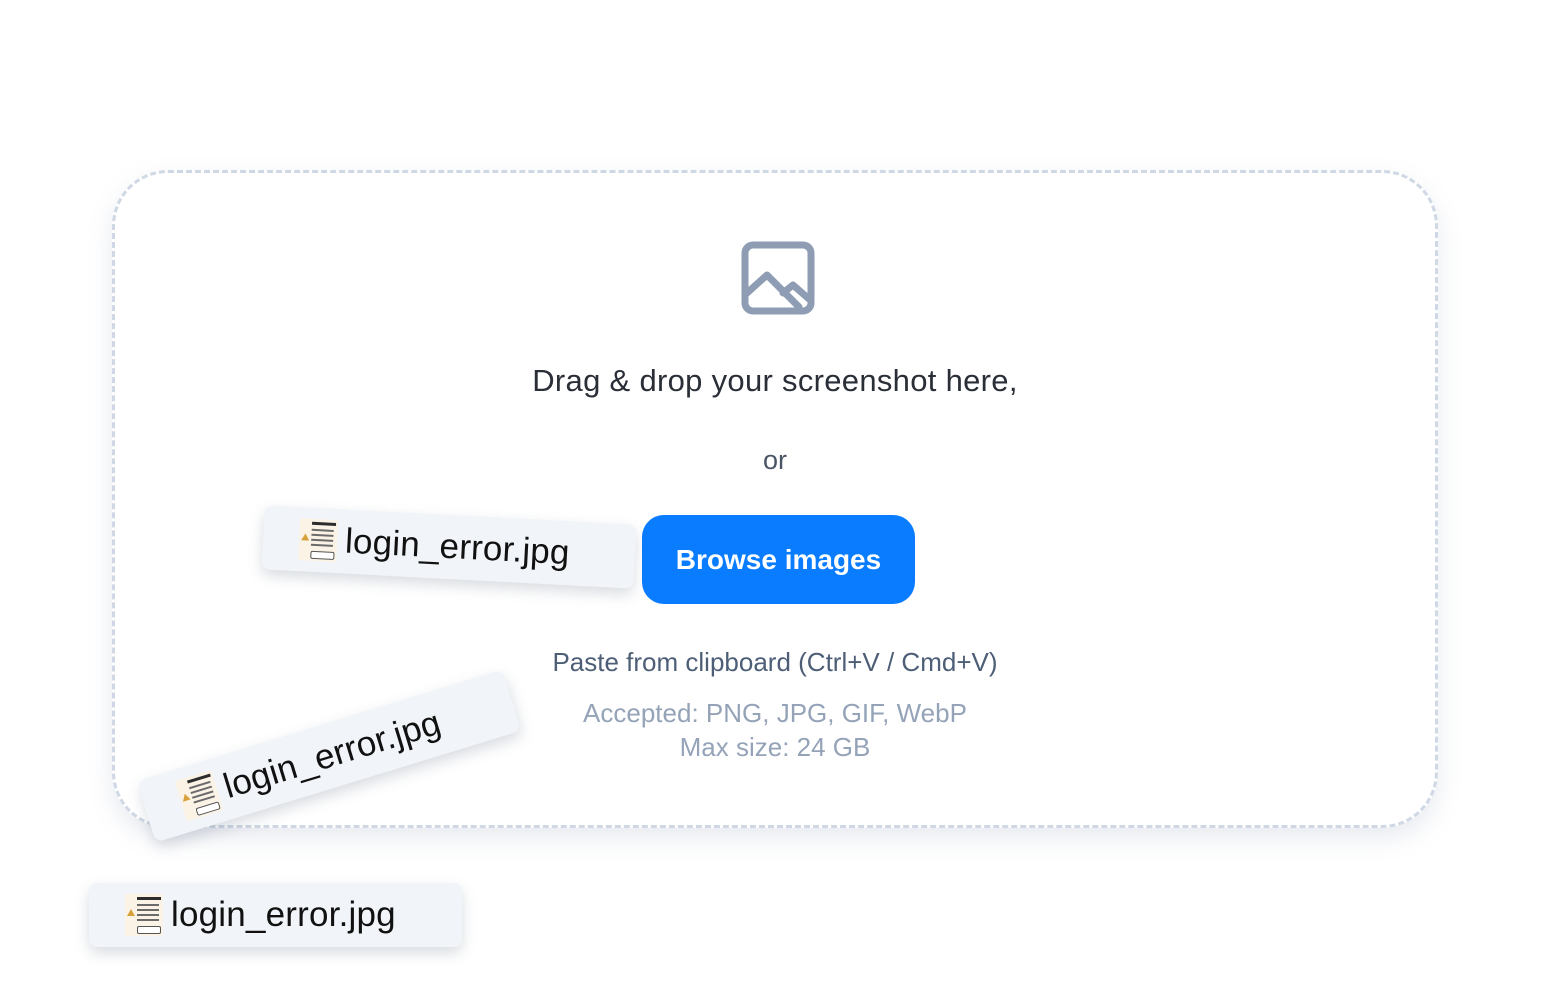  I want to click on accepted-formats: Accepted: PNG, JPG, GIF, WebP, so click(775, 713).